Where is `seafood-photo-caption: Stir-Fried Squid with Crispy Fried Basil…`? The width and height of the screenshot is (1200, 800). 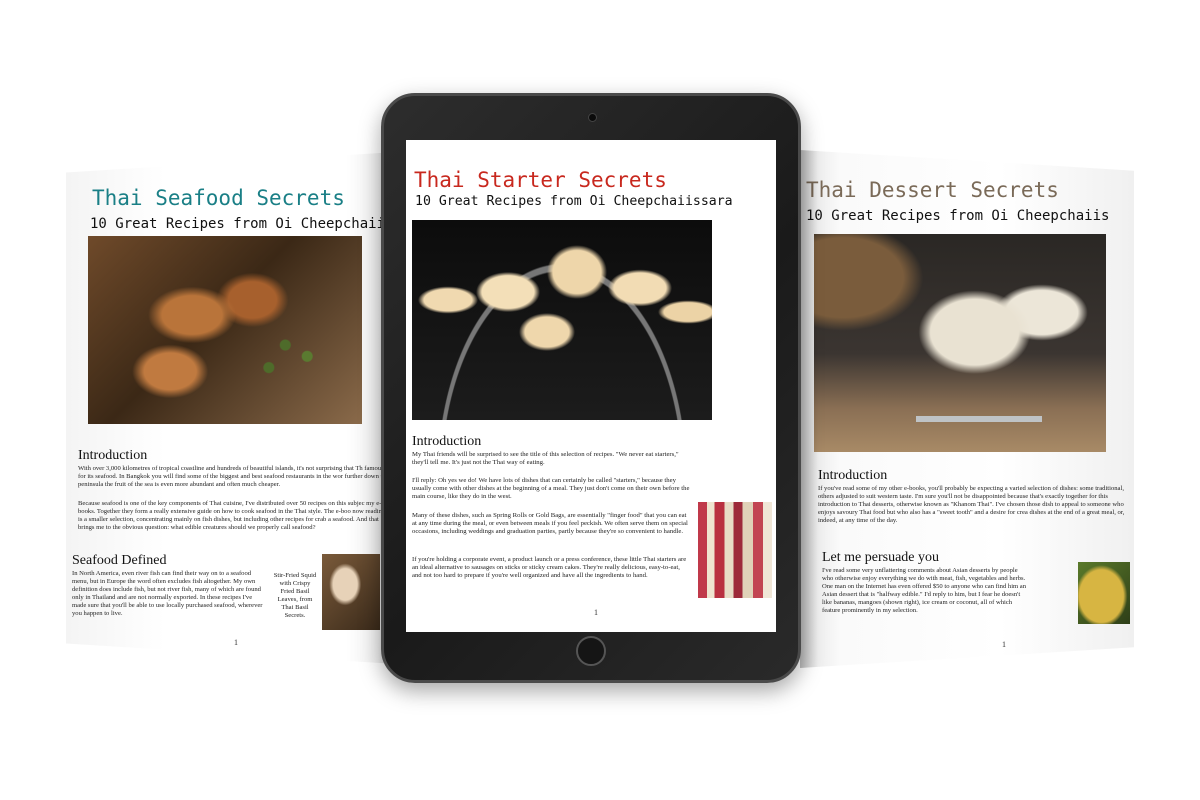
seafood-photo-caption: Stir-Fried Squid with Crispy Fried Basil… is located at coordinates (295, 596).